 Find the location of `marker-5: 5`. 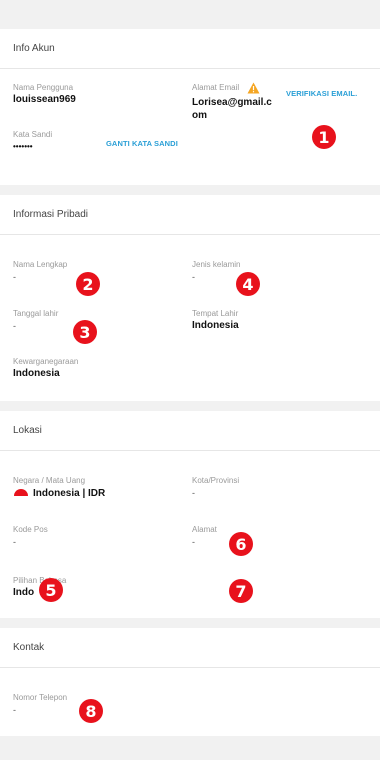

marker-5: 5 is located at coordinates (51, 590).